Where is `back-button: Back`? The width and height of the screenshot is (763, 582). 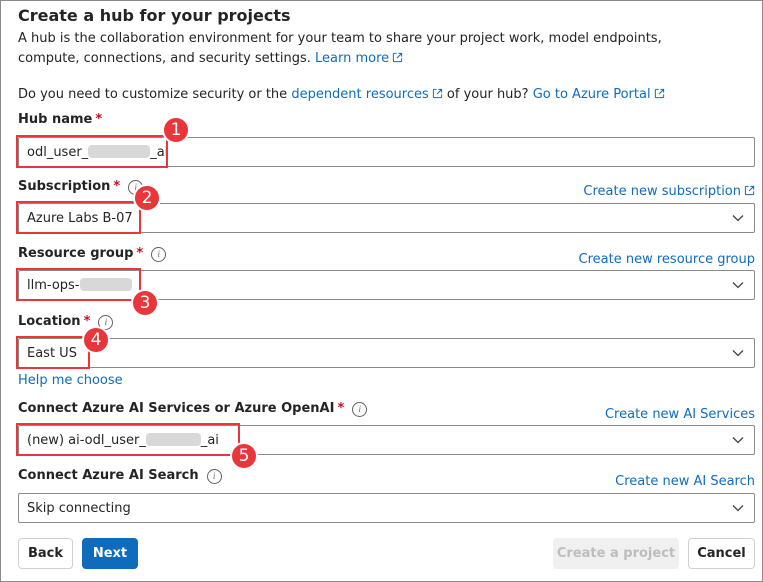
back-button: Back is located at coordinates (45, 553).